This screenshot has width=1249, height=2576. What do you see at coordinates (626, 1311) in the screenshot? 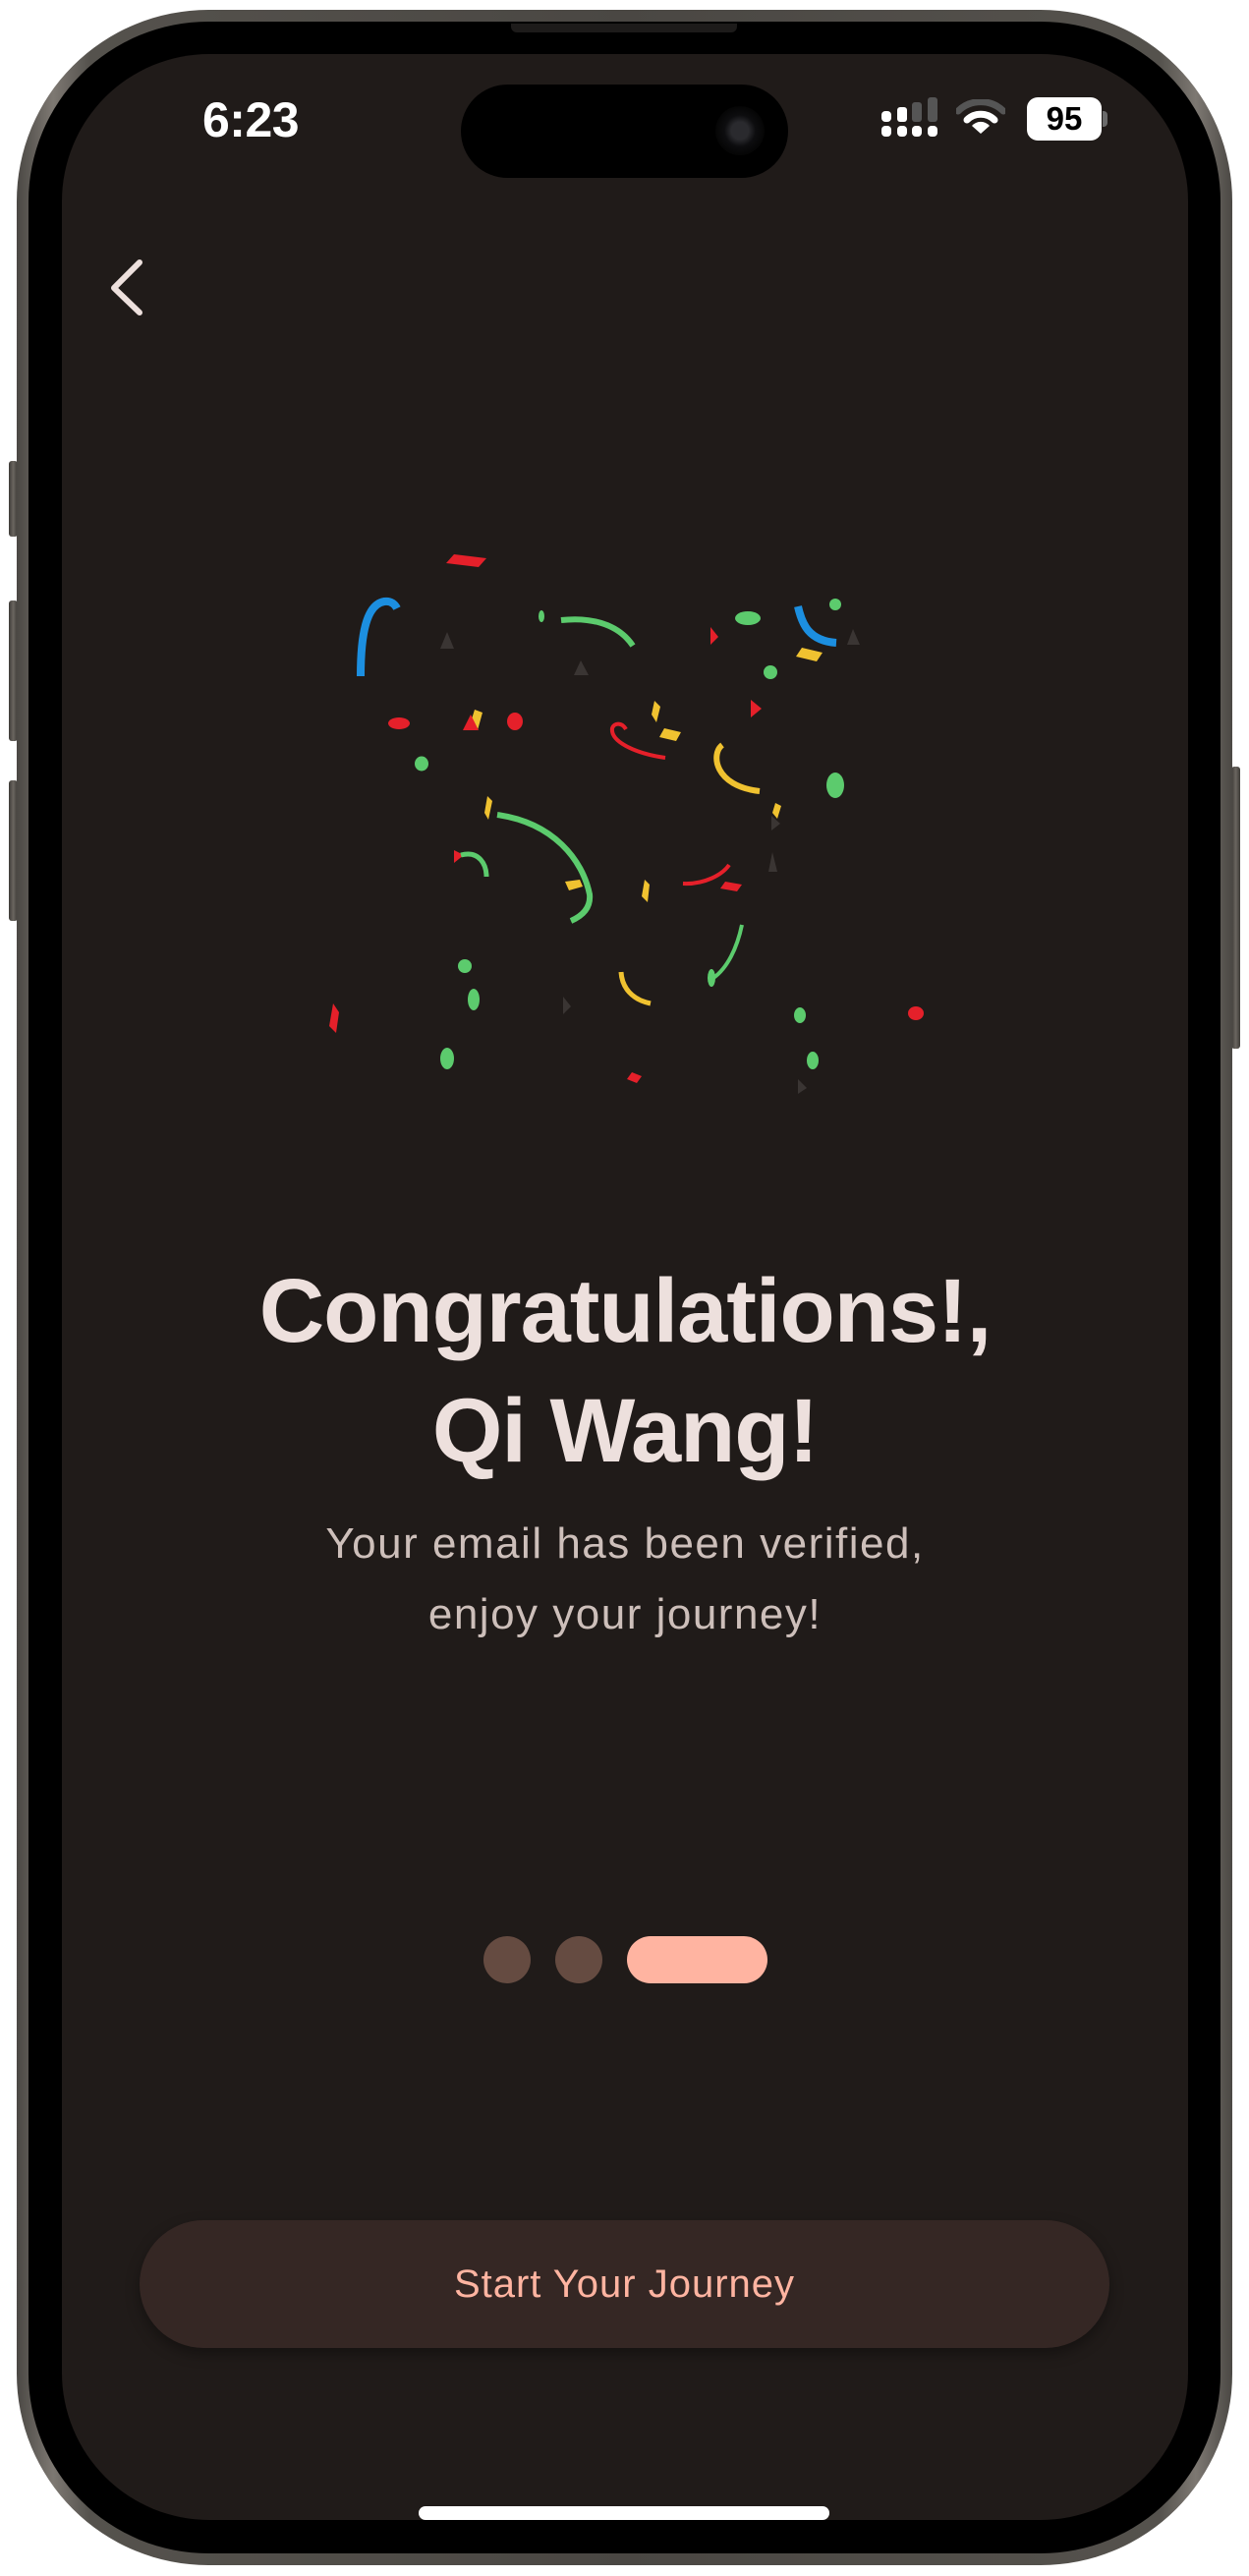
I see `title-line-1: Congratulations!,` at bounding box center [626, 1311].